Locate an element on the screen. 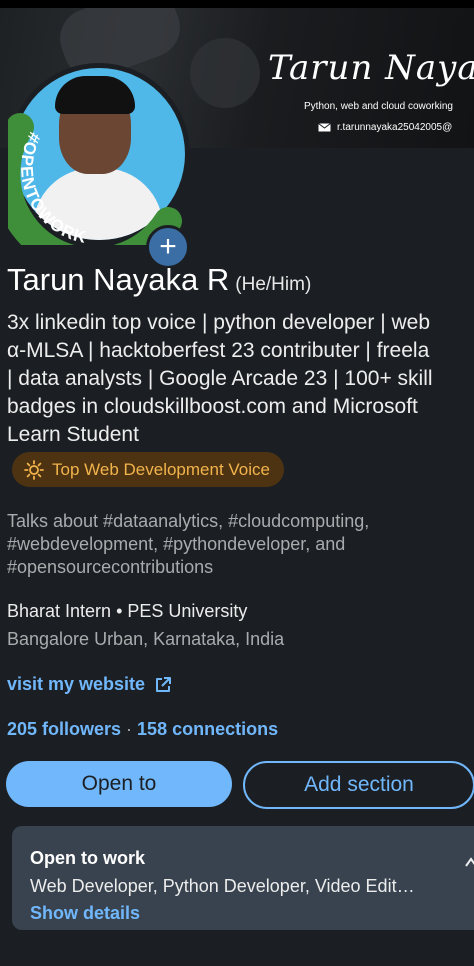 This screenshot has width=474, height=966. external-link-icon is located at coordinates (164, 684).